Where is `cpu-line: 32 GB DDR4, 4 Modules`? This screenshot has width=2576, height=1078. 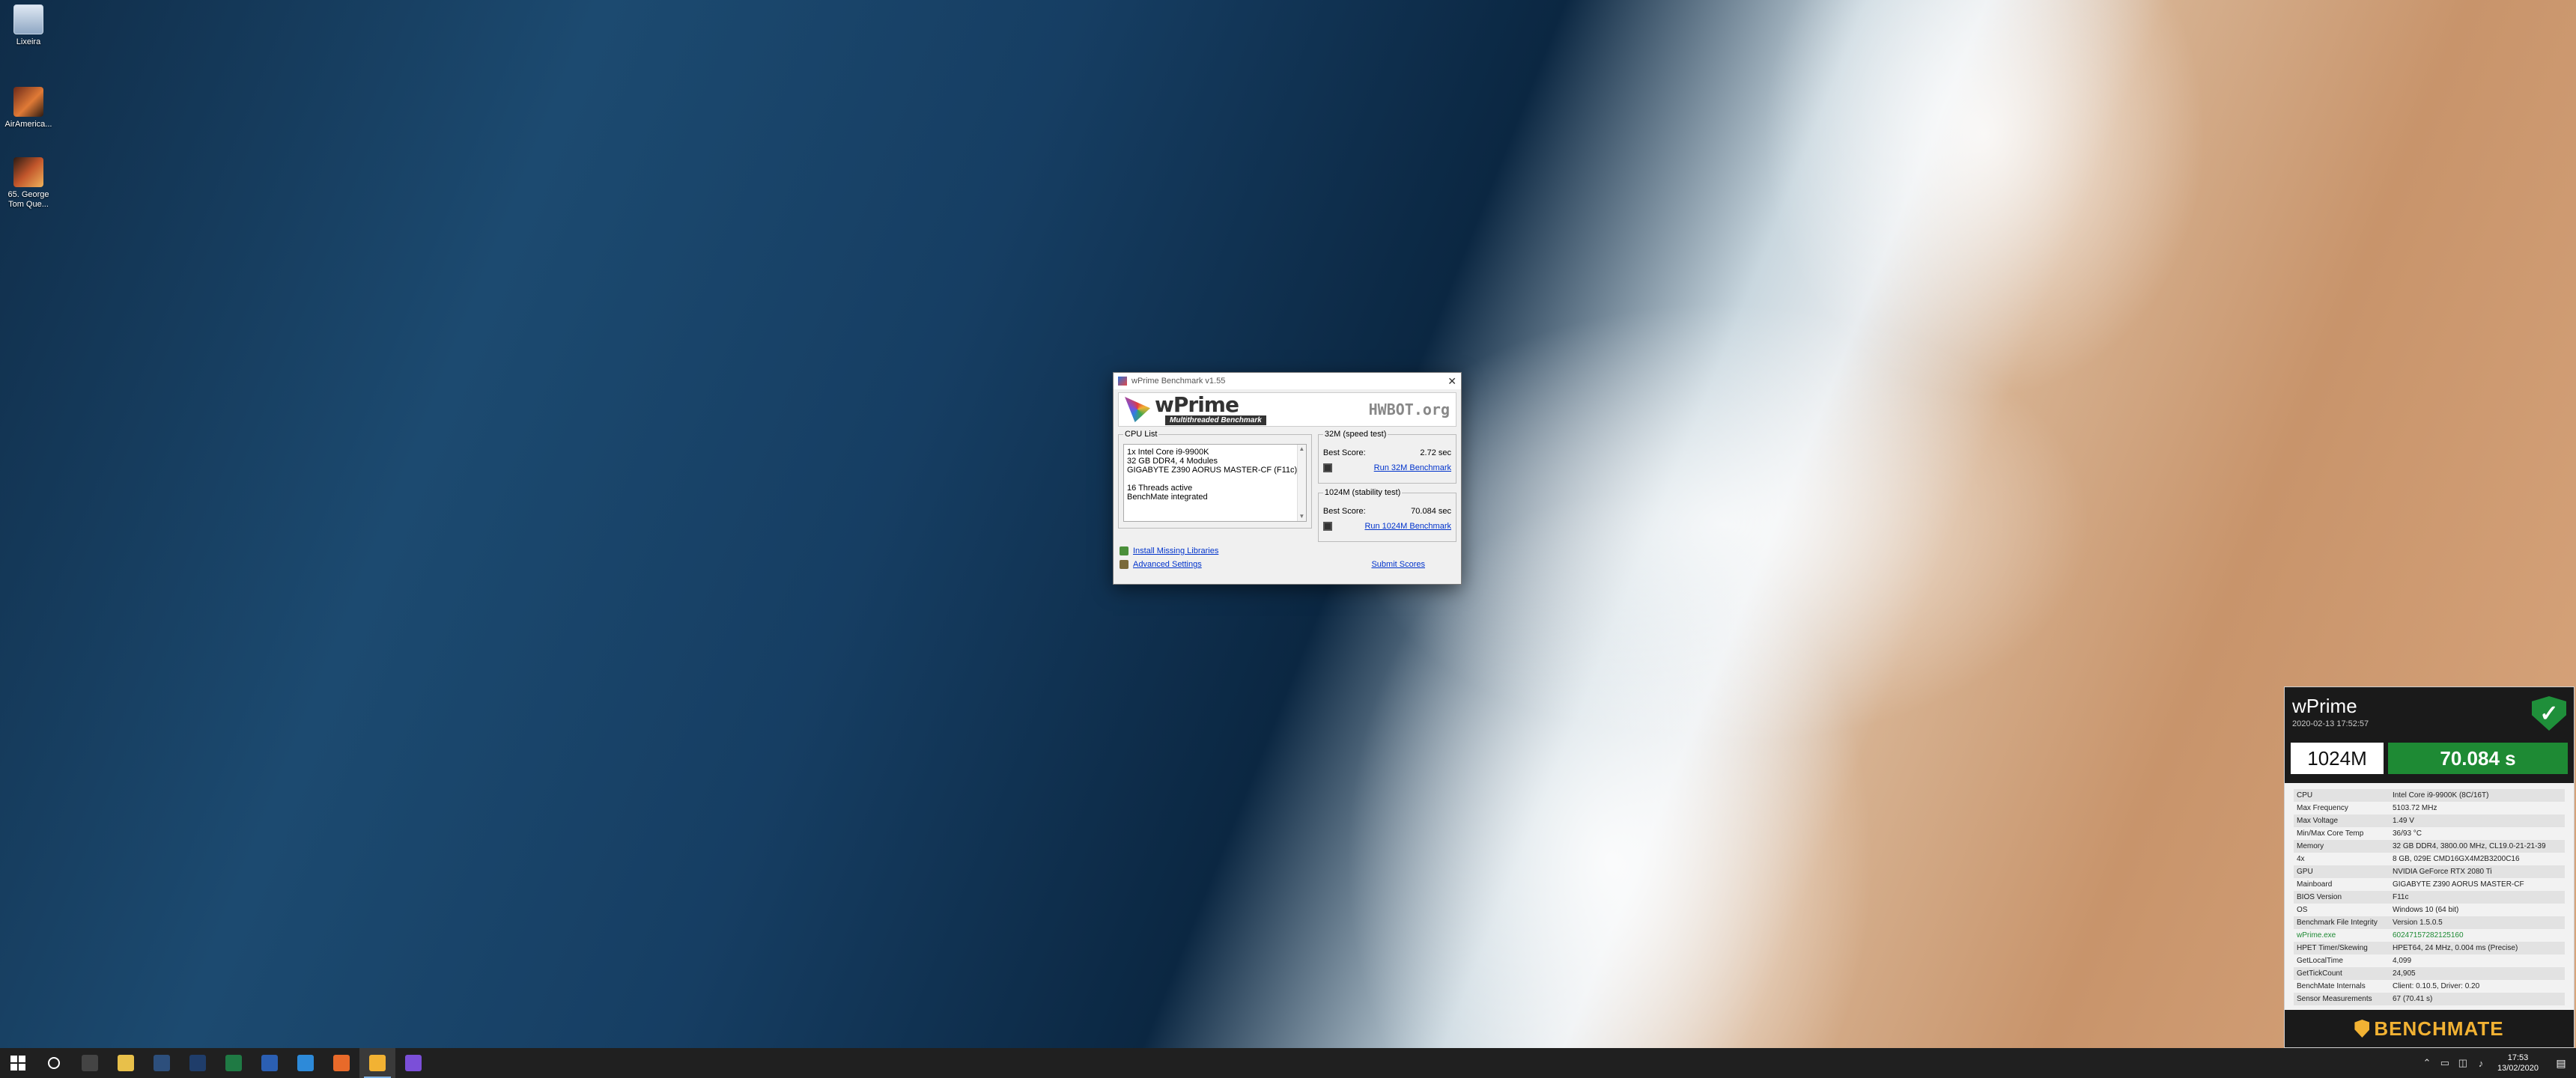
cpu-line: 32 GB DDR4, 4 Modules is located at coordinates (1172, 462).